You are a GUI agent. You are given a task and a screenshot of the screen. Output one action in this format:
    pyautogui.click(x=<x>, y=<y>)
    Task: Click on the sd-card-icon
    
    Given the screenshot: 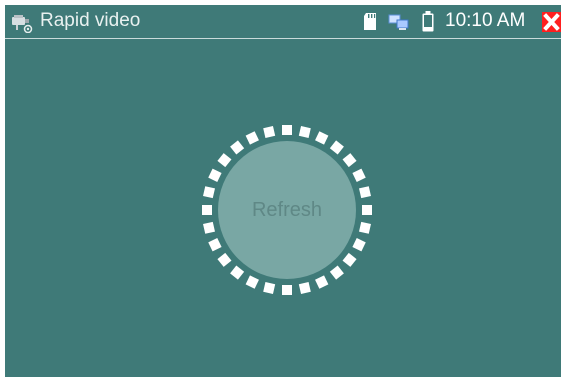 What is the action you would take?
    pyautogui.click(x=370, y=21)
    